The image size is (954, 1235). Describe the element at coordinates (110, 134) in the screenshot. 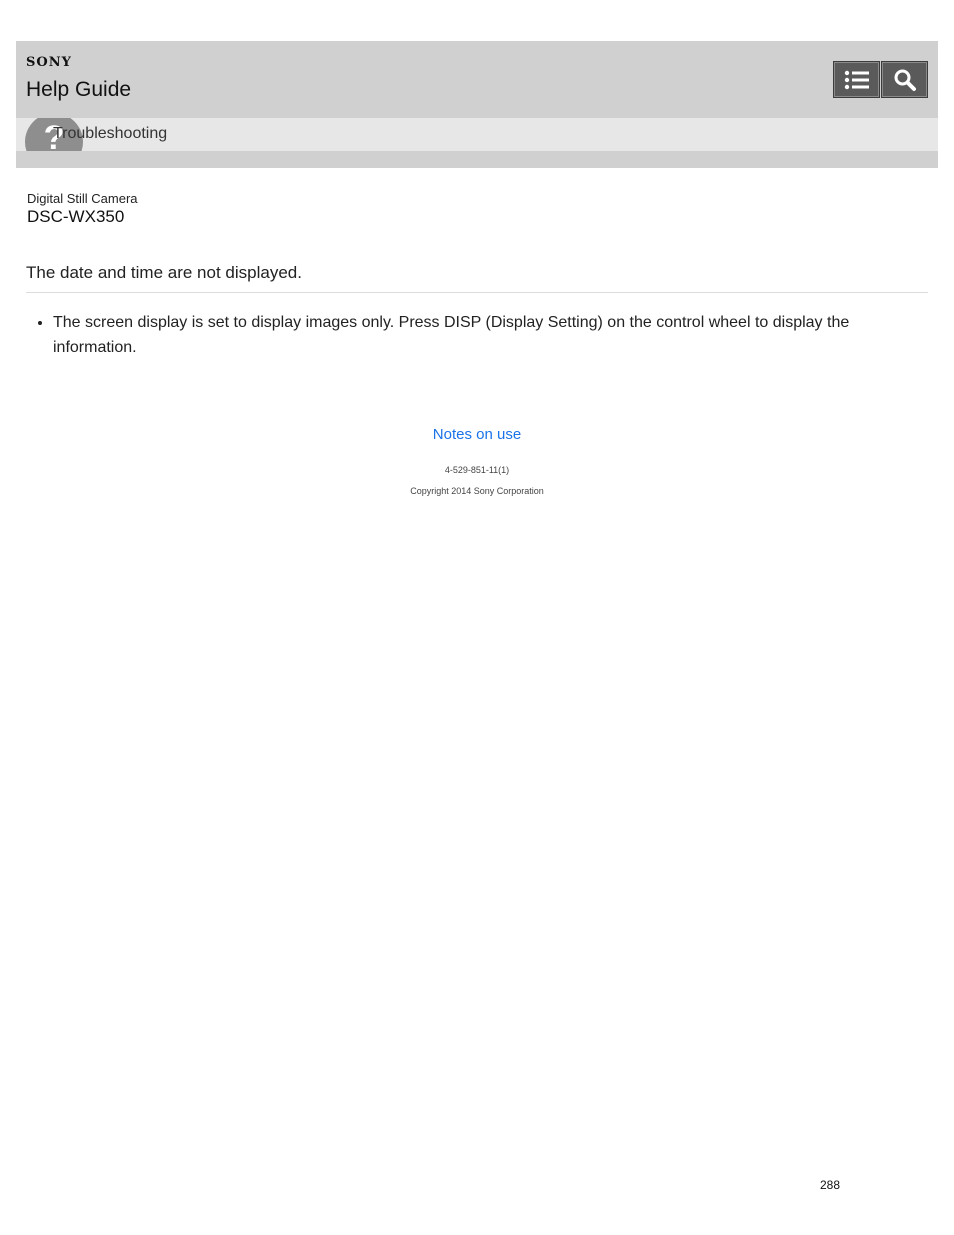

I see `section-label: Troubleshooting` at that location.